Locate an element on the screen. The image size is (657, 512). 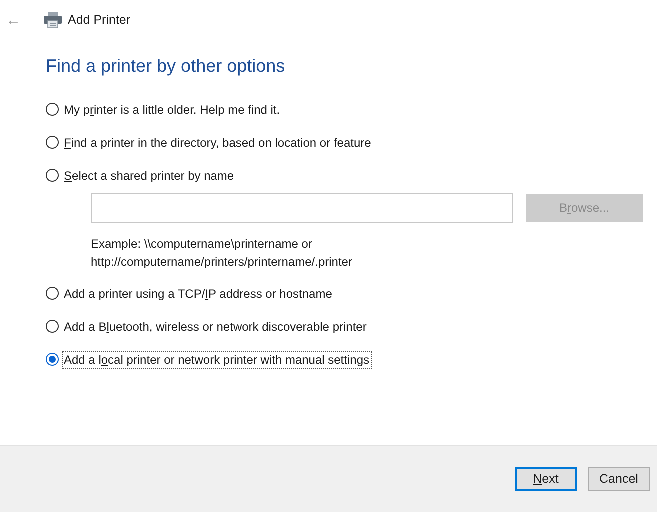
example-text: http://computername/printers/printername/.printer is located at coordinates (222, 262).